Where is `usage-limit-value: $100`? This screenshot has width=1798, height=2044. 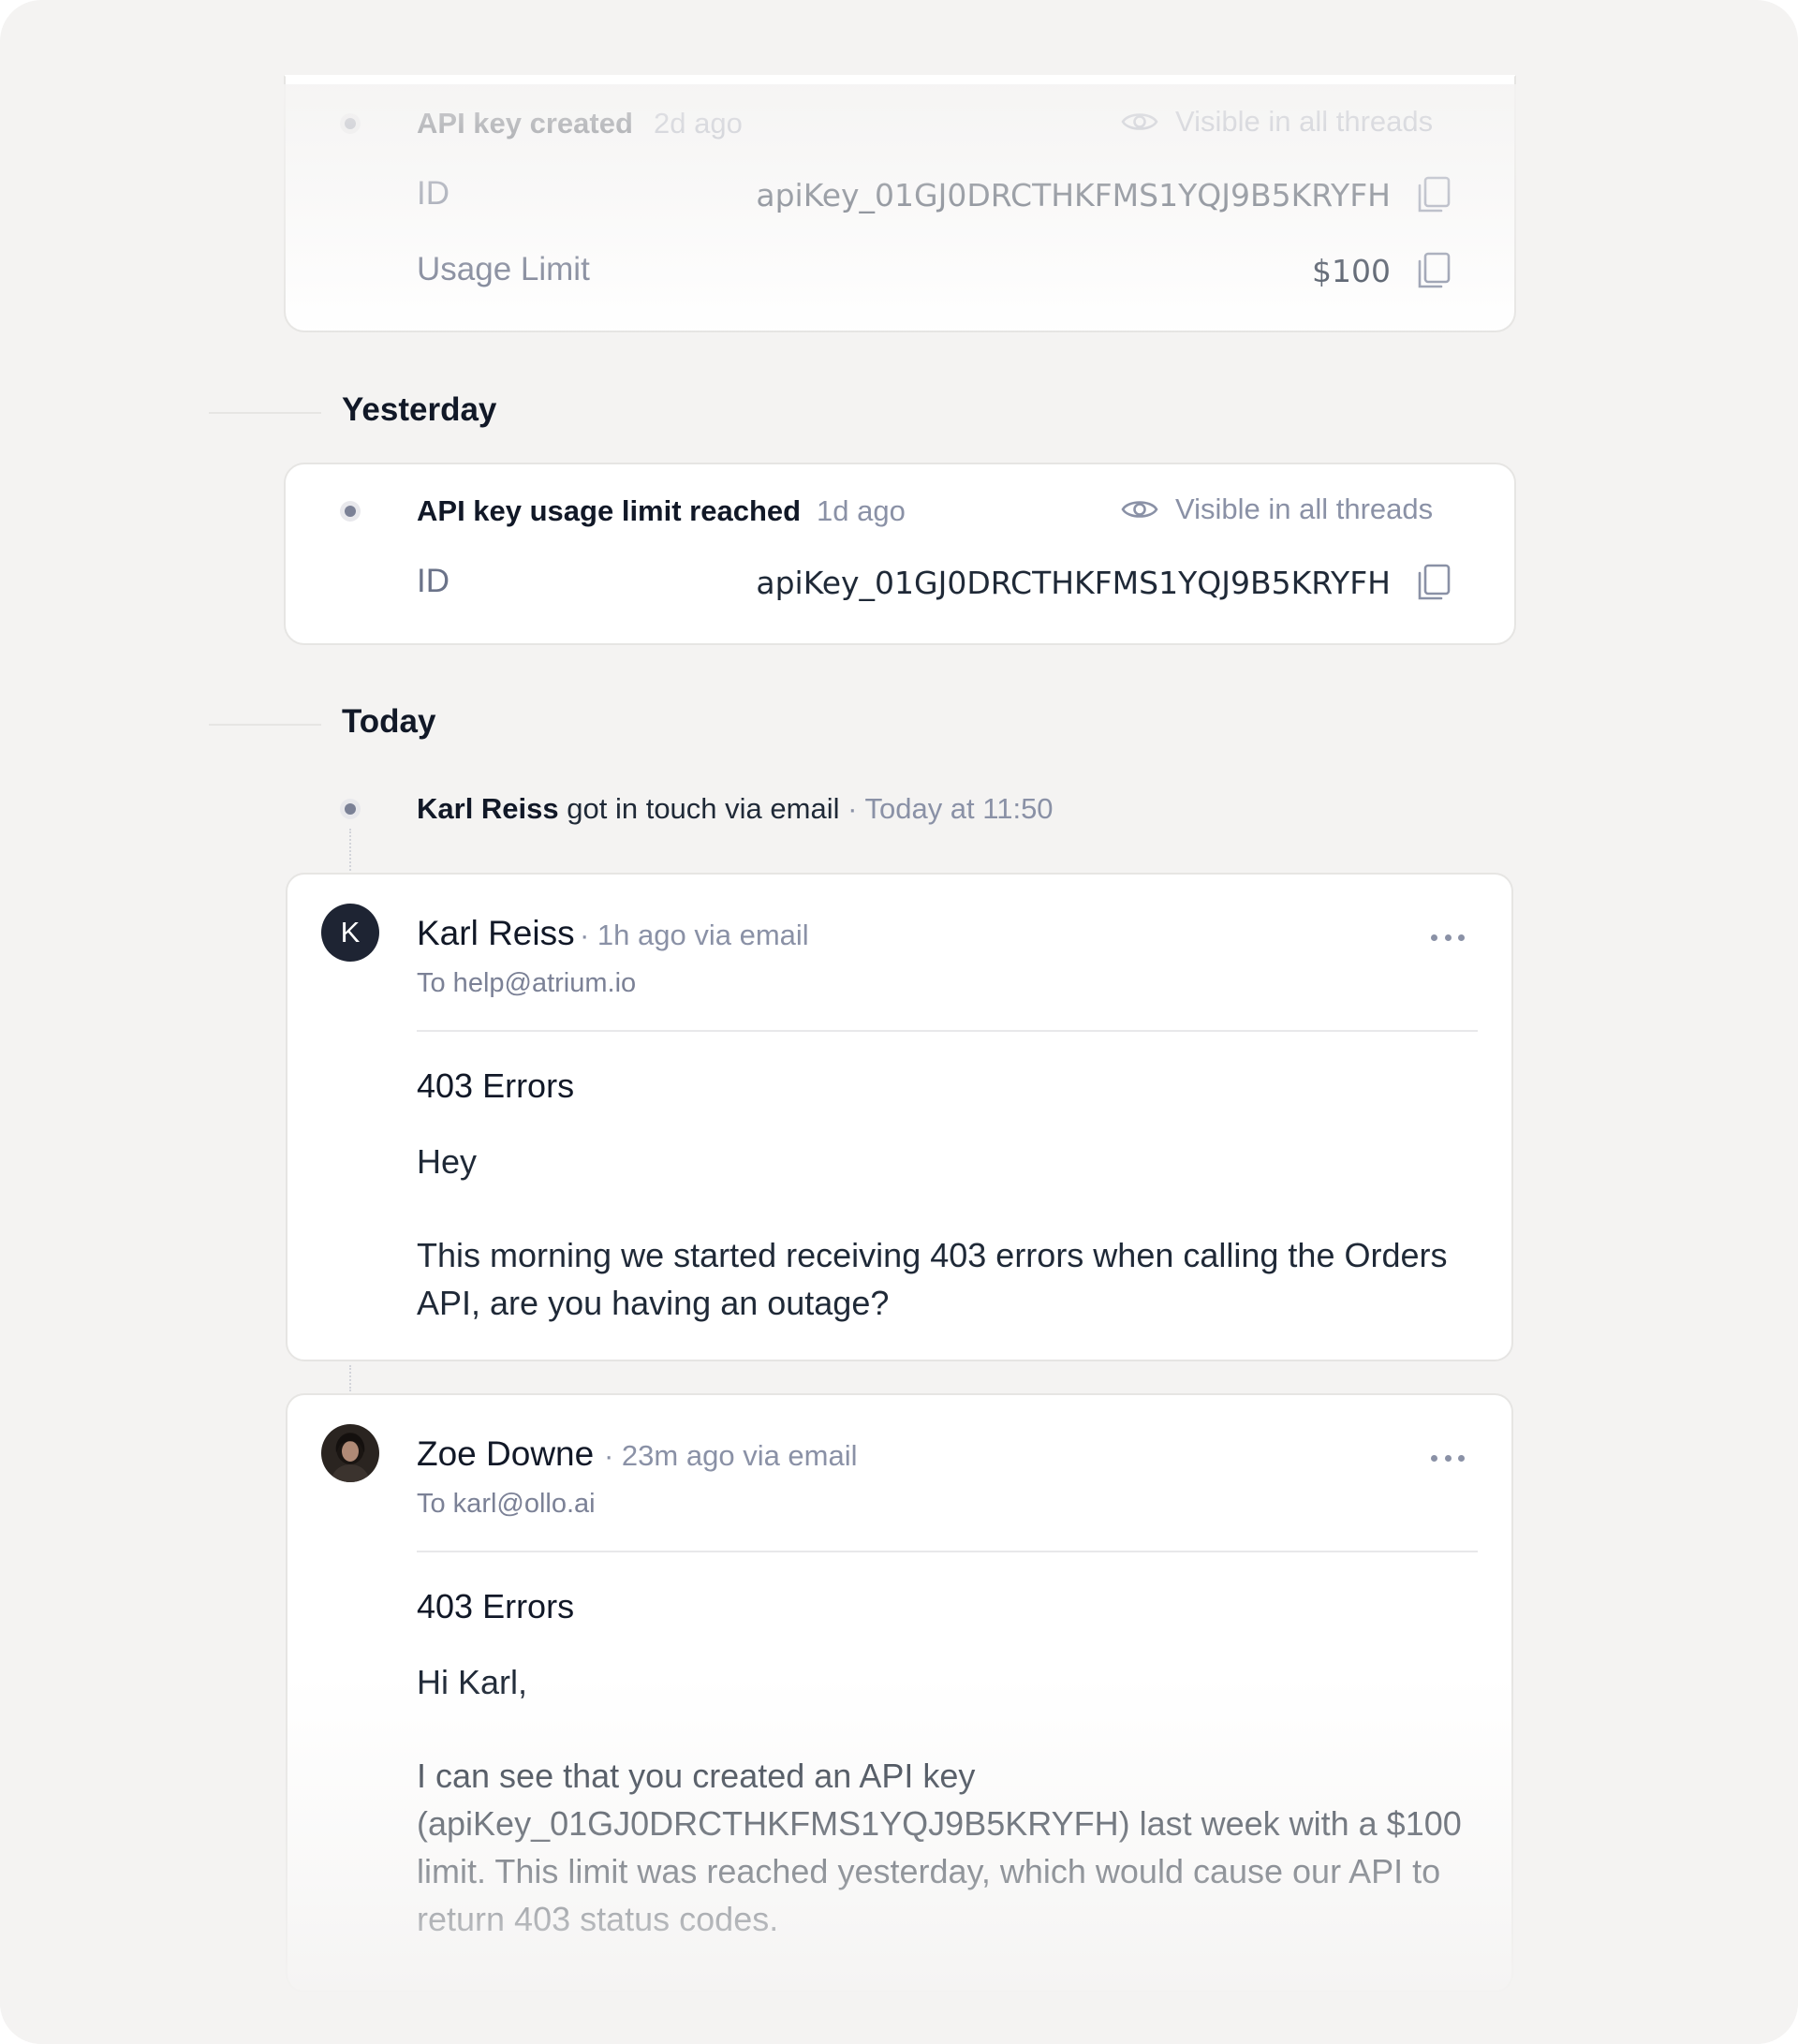
usage-limit-value: $100 is located at coordinates (1351, 271).